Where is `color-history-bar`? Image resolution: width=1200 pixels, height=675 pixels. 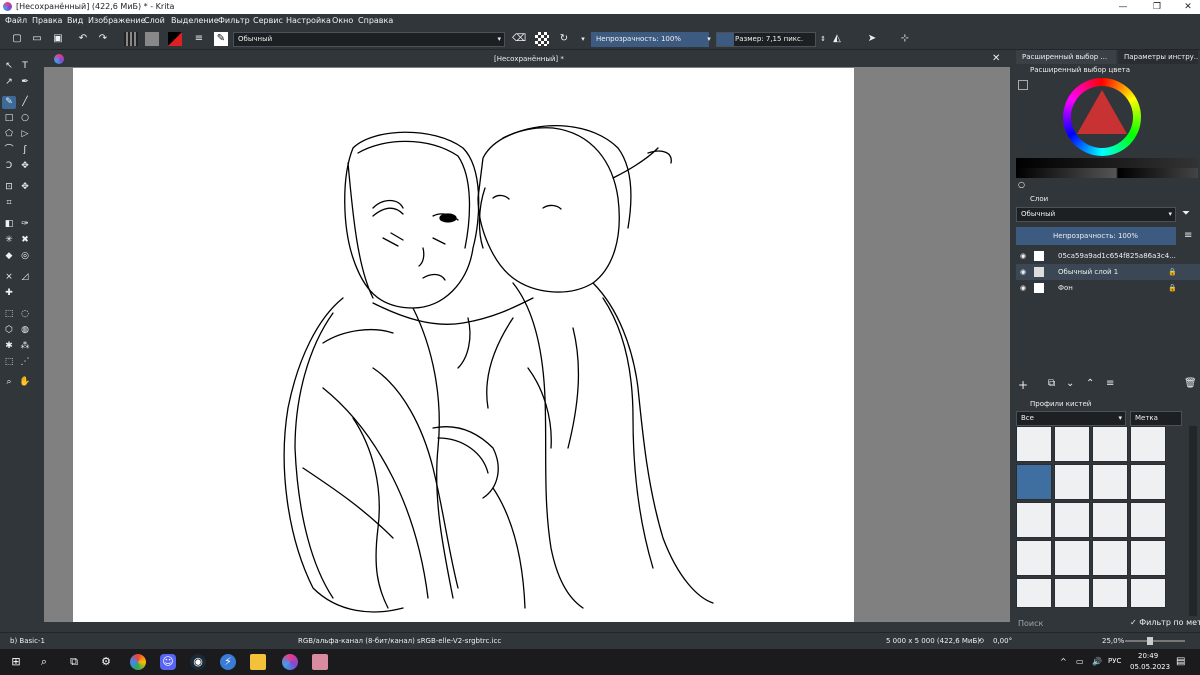 color-history-bar is located at coordinates (1107, 163).